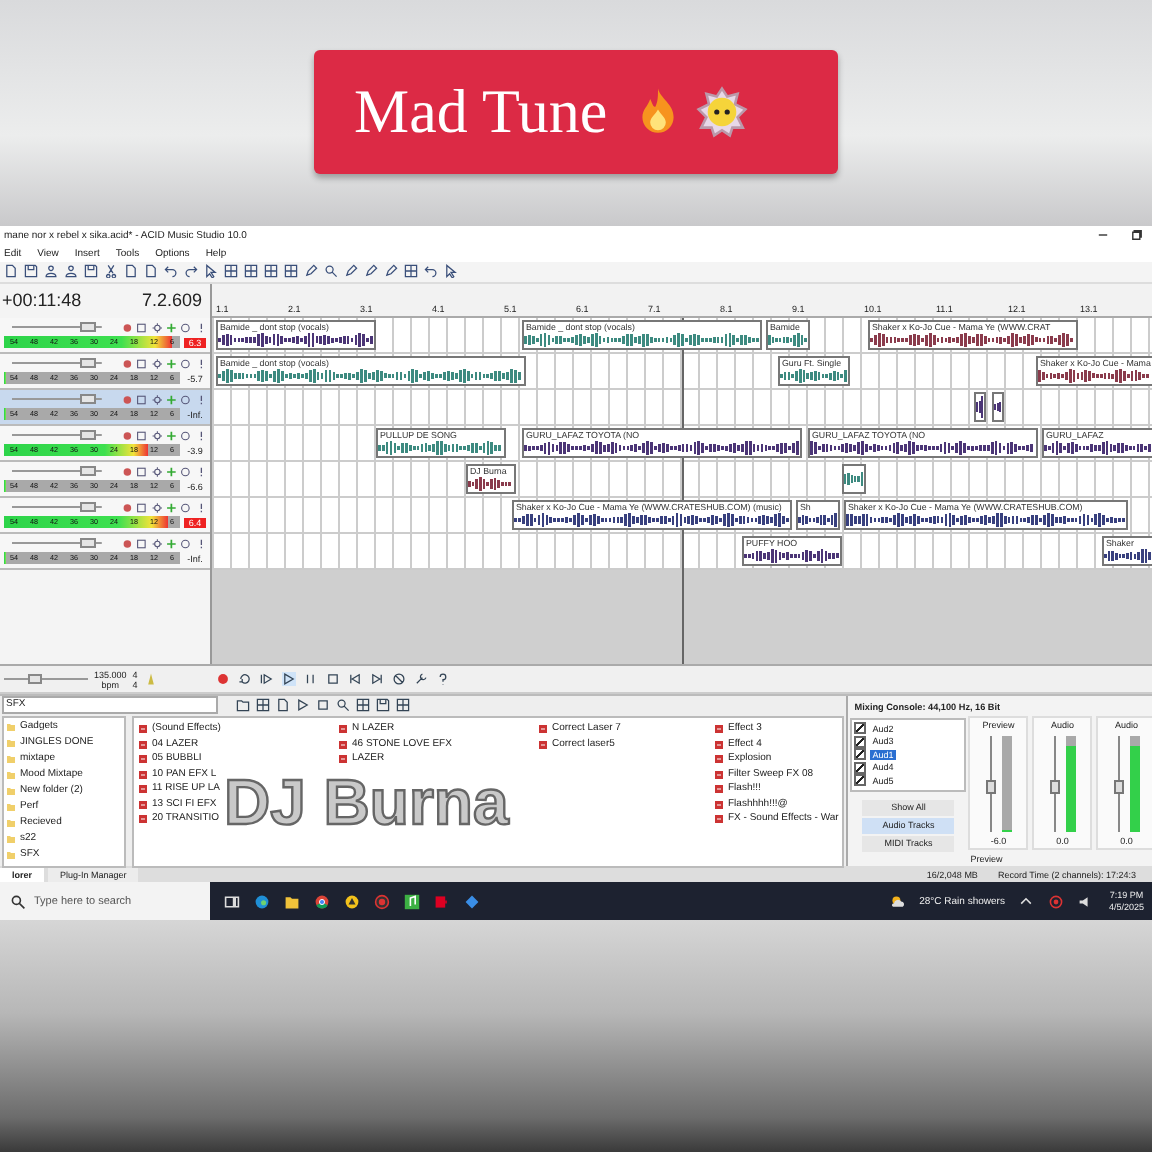 This screenshot has height=1152, width=1152. Describe the element at coordinates (267, 679) in the screenshot. I see `playstart-icon` at that location.